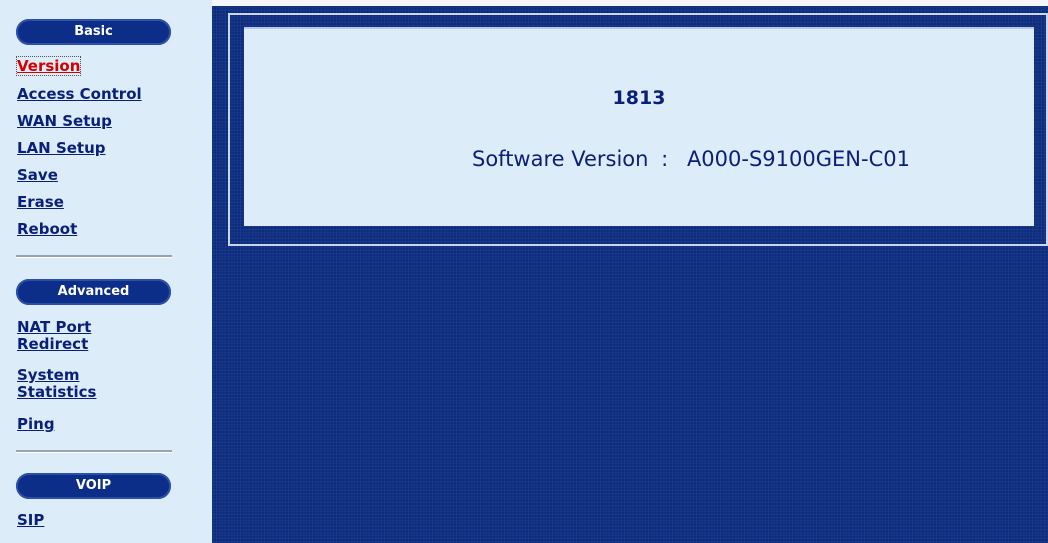 The height and width of the screenshot is (543, 1048). Describe the element at coordinates (64, 121) in the screenshot. I see `nav-link-wan-setup: WAN Setup` at that location.